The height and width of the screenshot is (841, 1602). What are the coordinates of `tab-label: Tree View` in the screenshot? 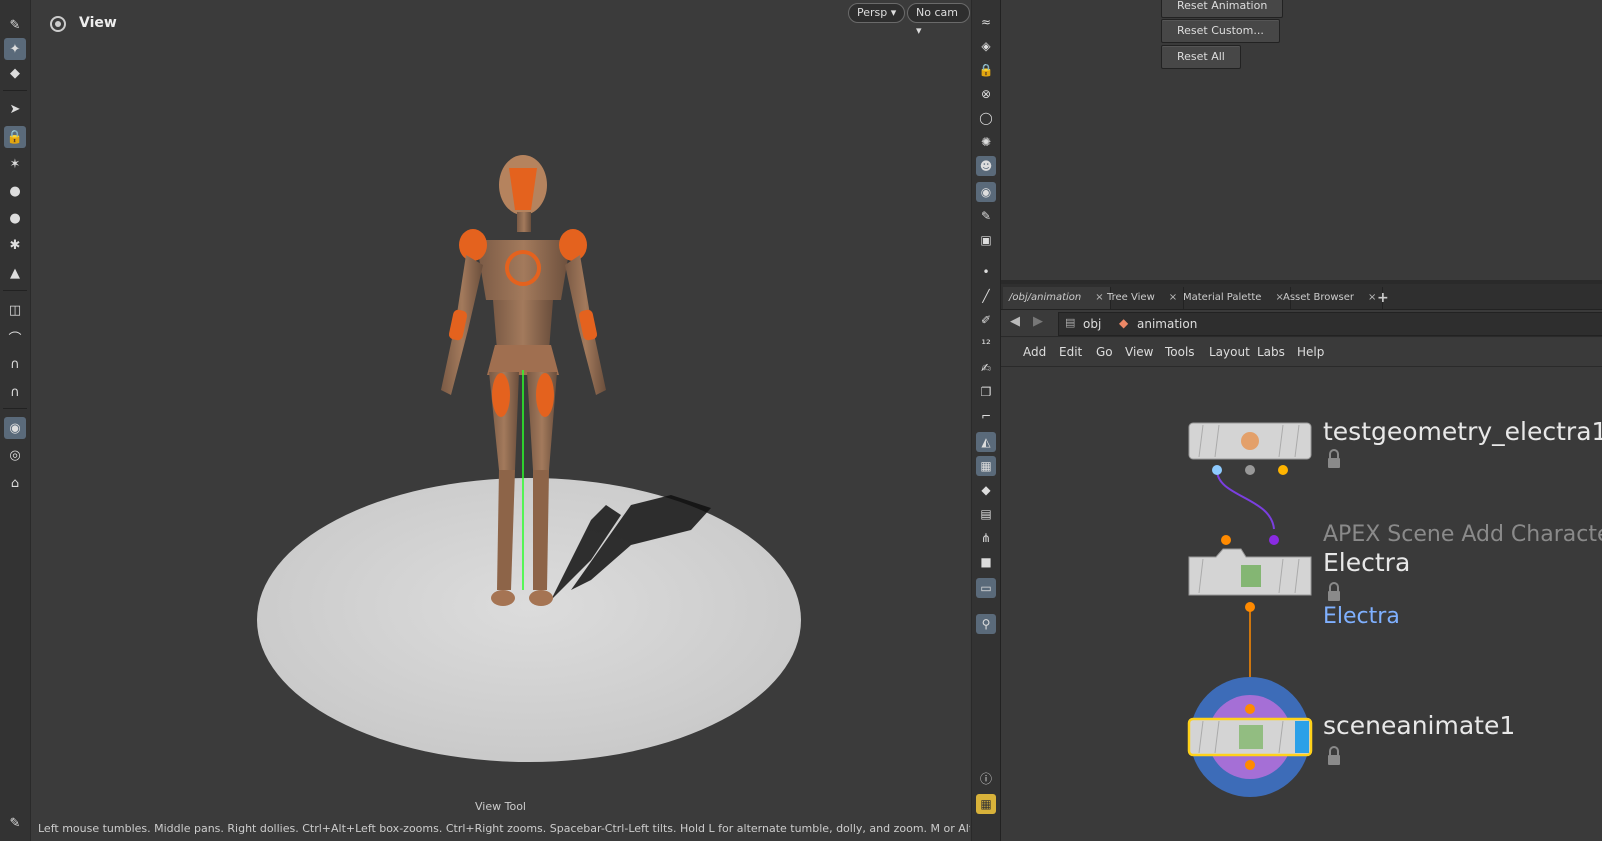 It's located at (1131, 297).